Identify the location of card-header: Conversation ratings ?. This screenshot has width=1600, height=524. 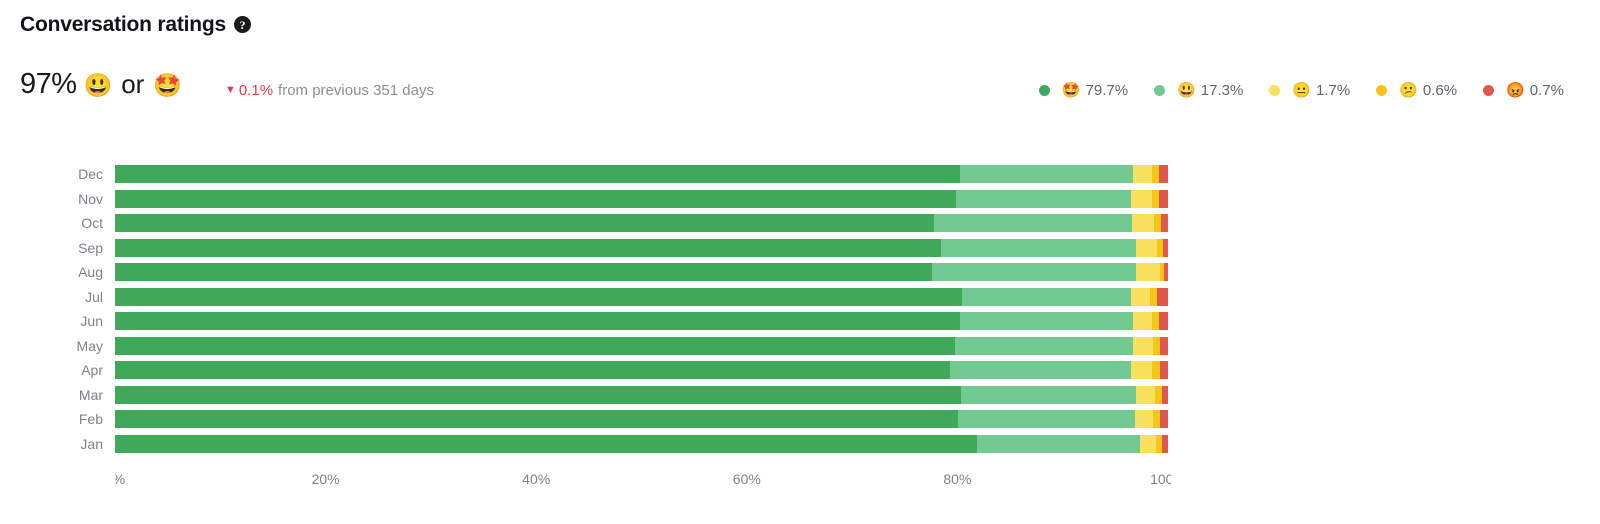
(136, 24).